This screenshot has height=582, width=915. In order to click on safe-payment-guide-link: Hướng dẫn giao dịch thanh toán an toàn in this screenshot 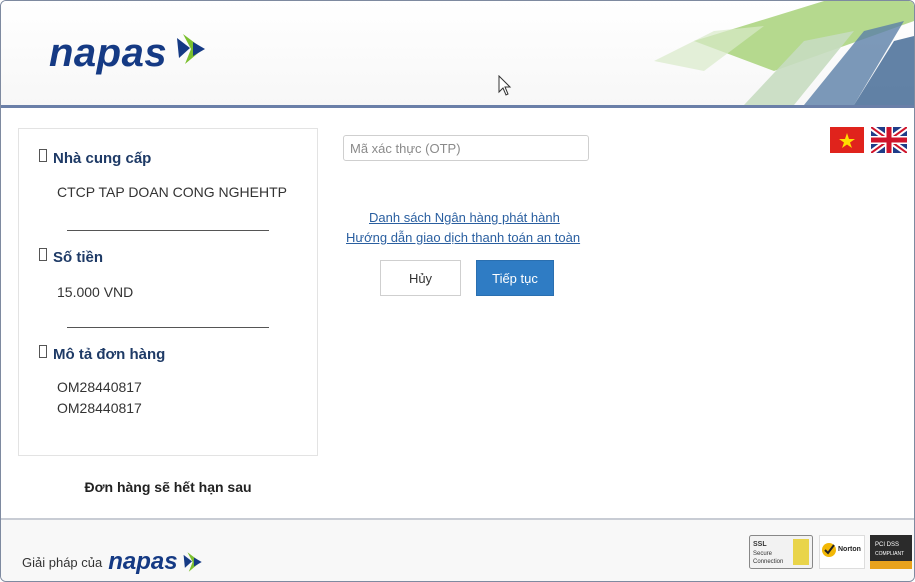, I will do `click(463, 237)`.